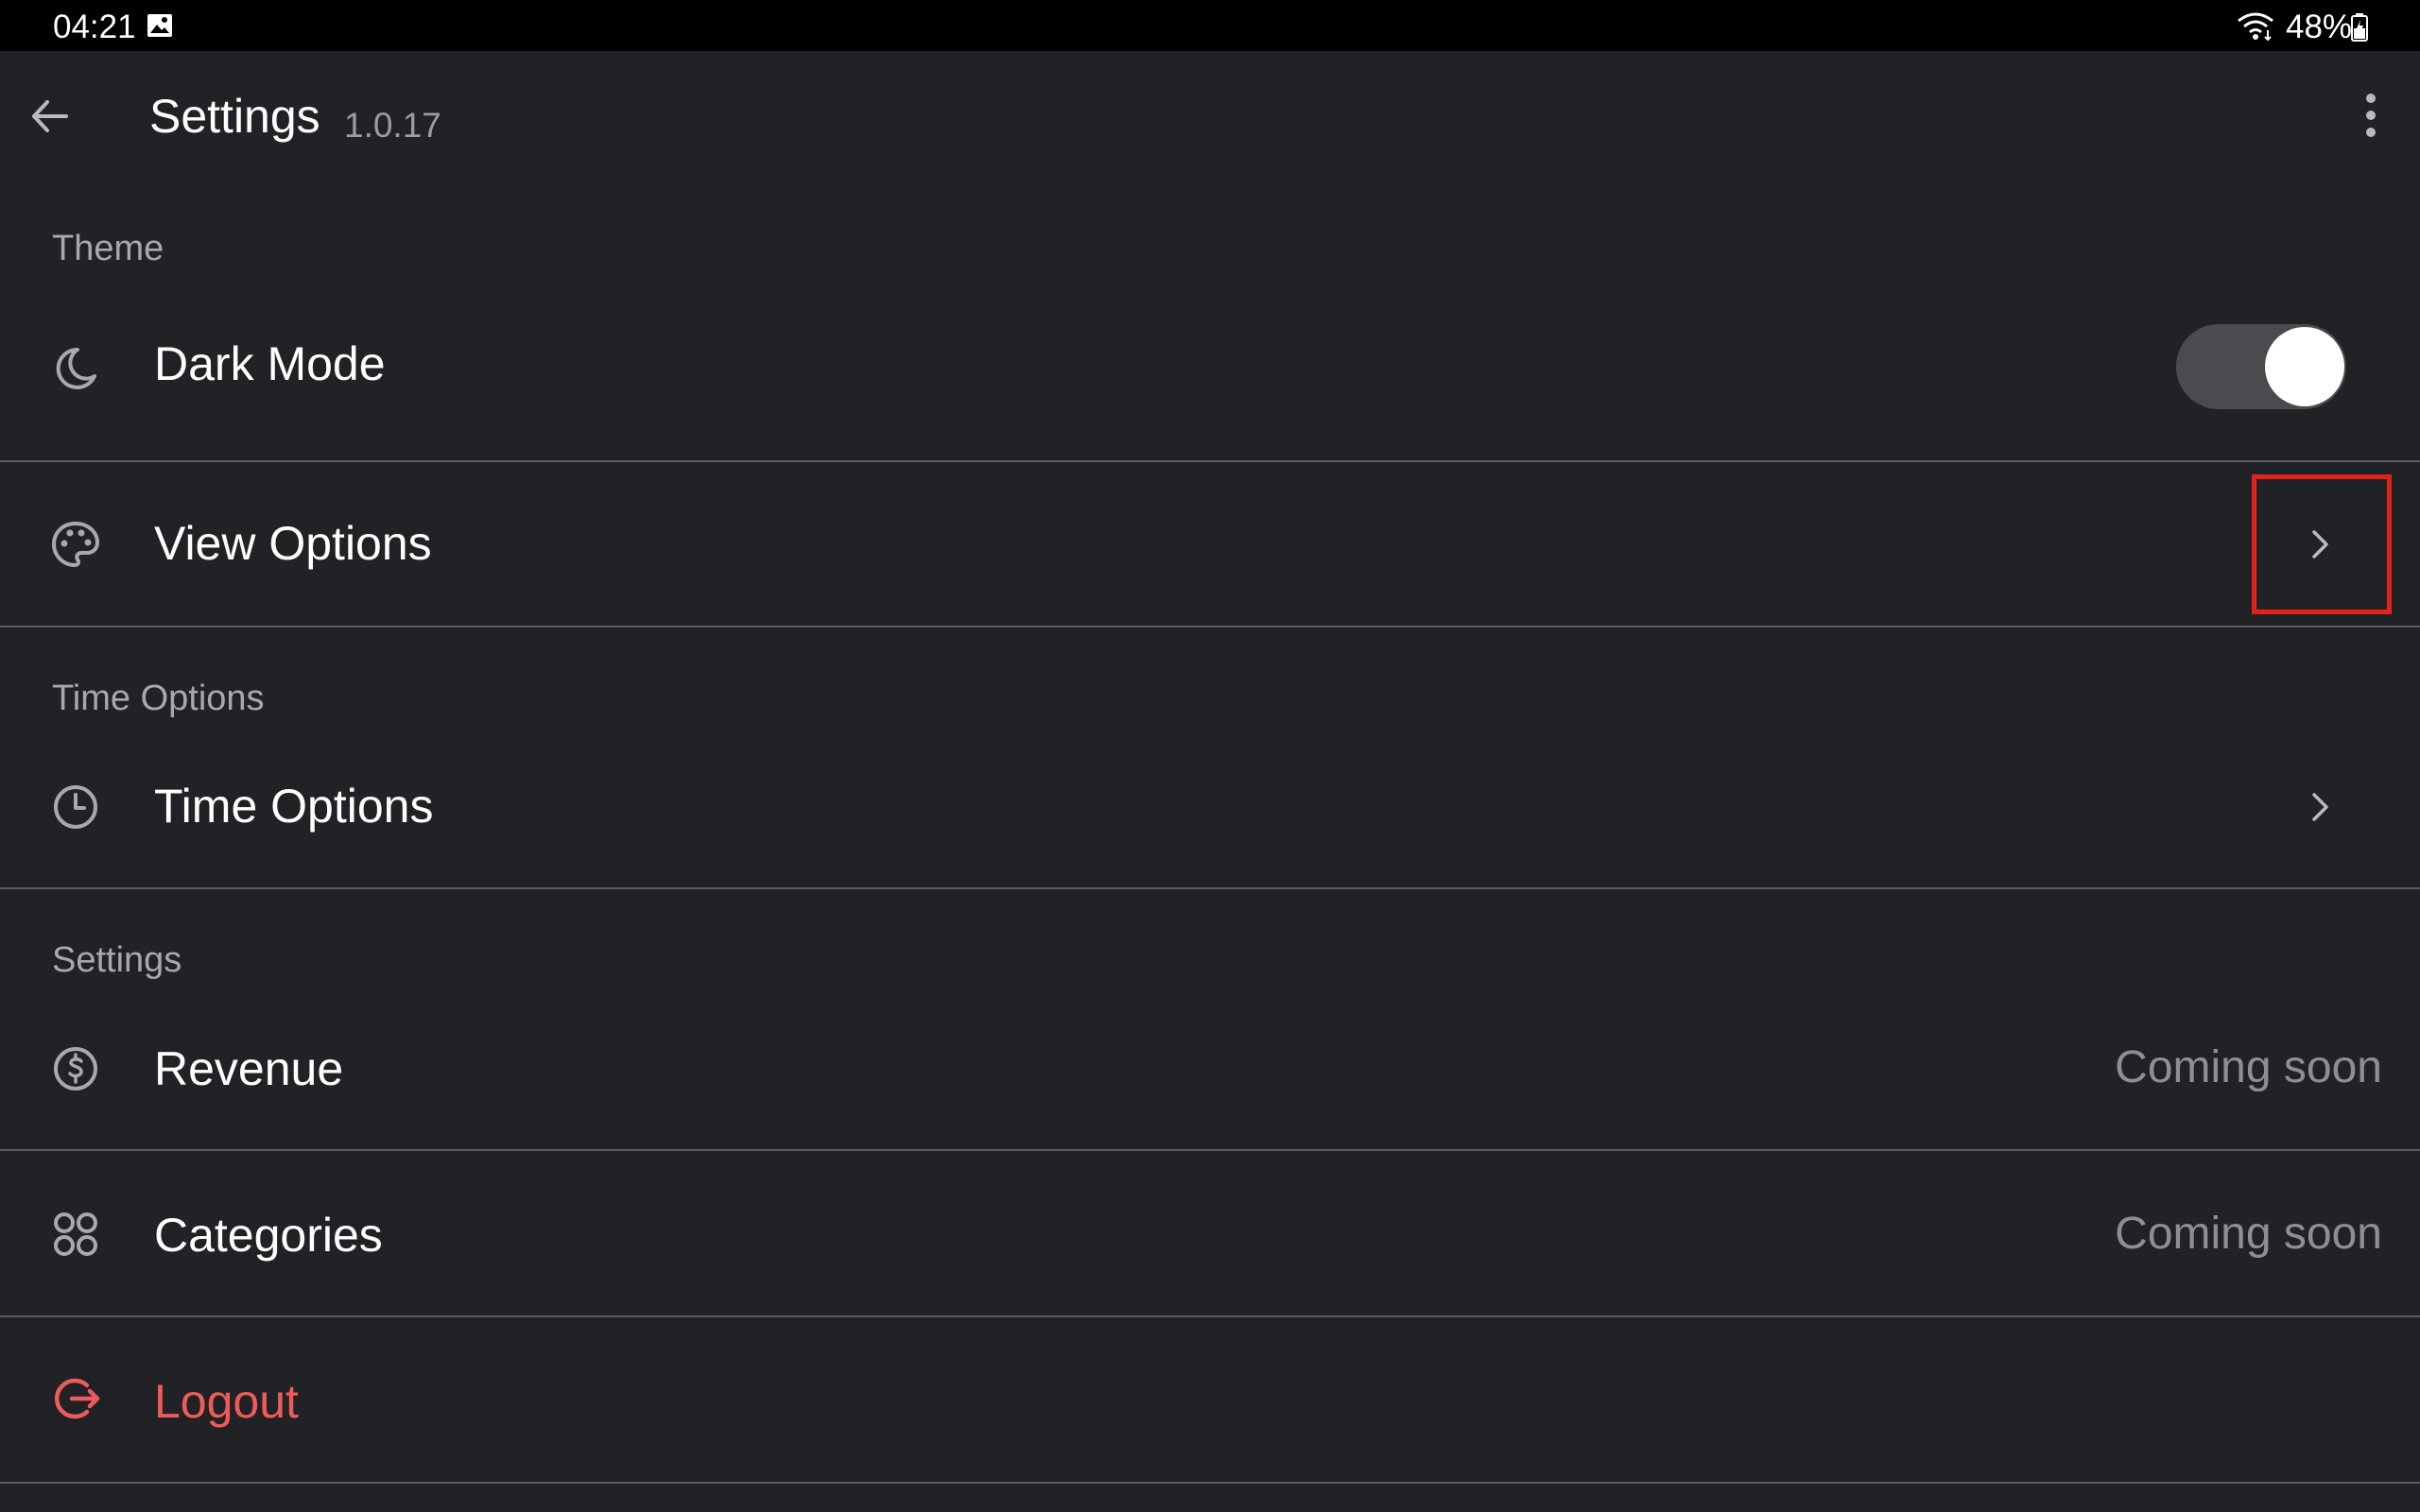 The width and height of the screenshot is (2420, 1512). Describe the element at coordinates (117, 960) in the screenshot. I see `section-header-settings: Settings` at that location.